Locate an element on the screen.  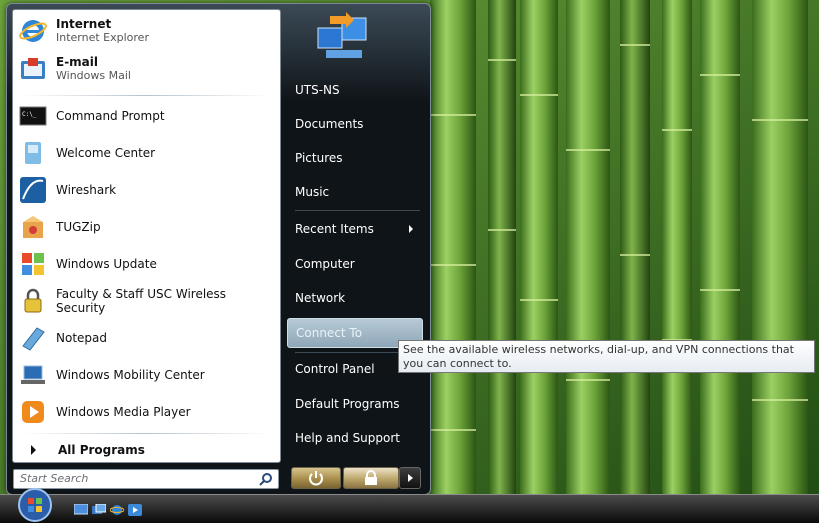
program-welcome-center: Welcome Center is located at coordinates (146, 153).